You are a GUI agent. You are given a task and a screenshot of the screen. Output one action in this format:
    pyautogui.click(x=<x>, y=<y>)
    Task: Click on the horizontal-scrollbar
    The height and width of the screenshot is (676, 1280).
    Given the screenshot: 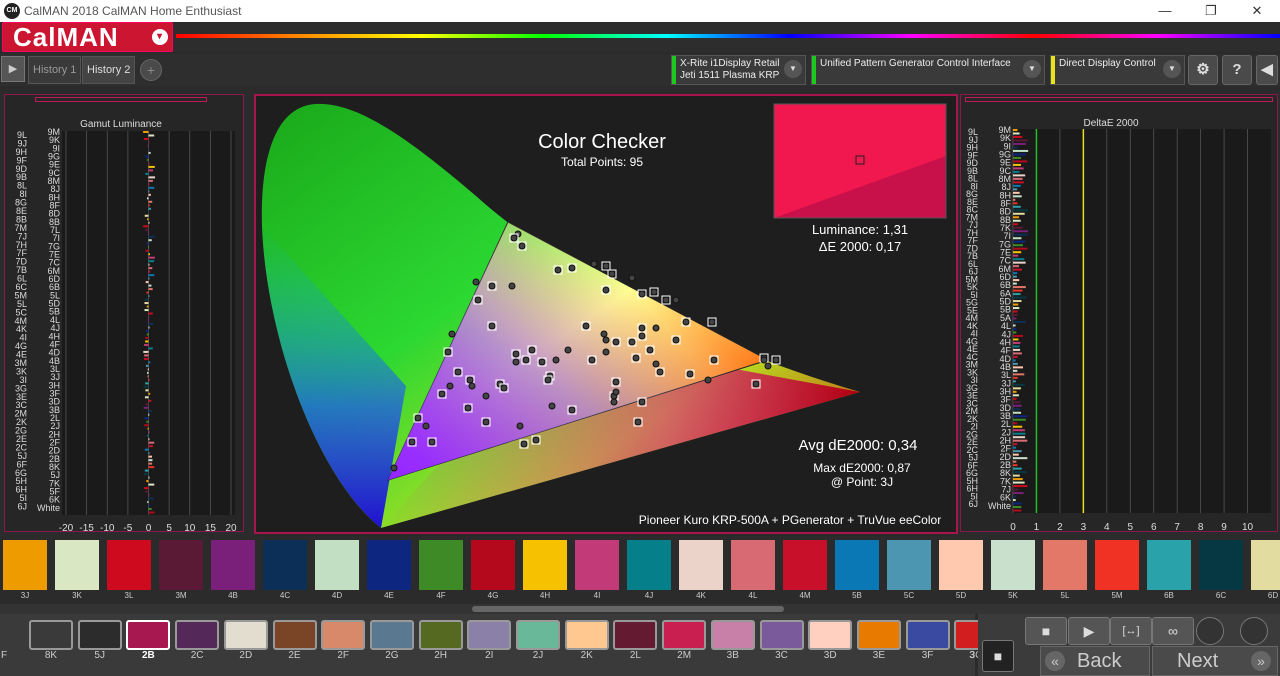 What is the action you would take?
    pyautogui.click(x=640, y=609)
    